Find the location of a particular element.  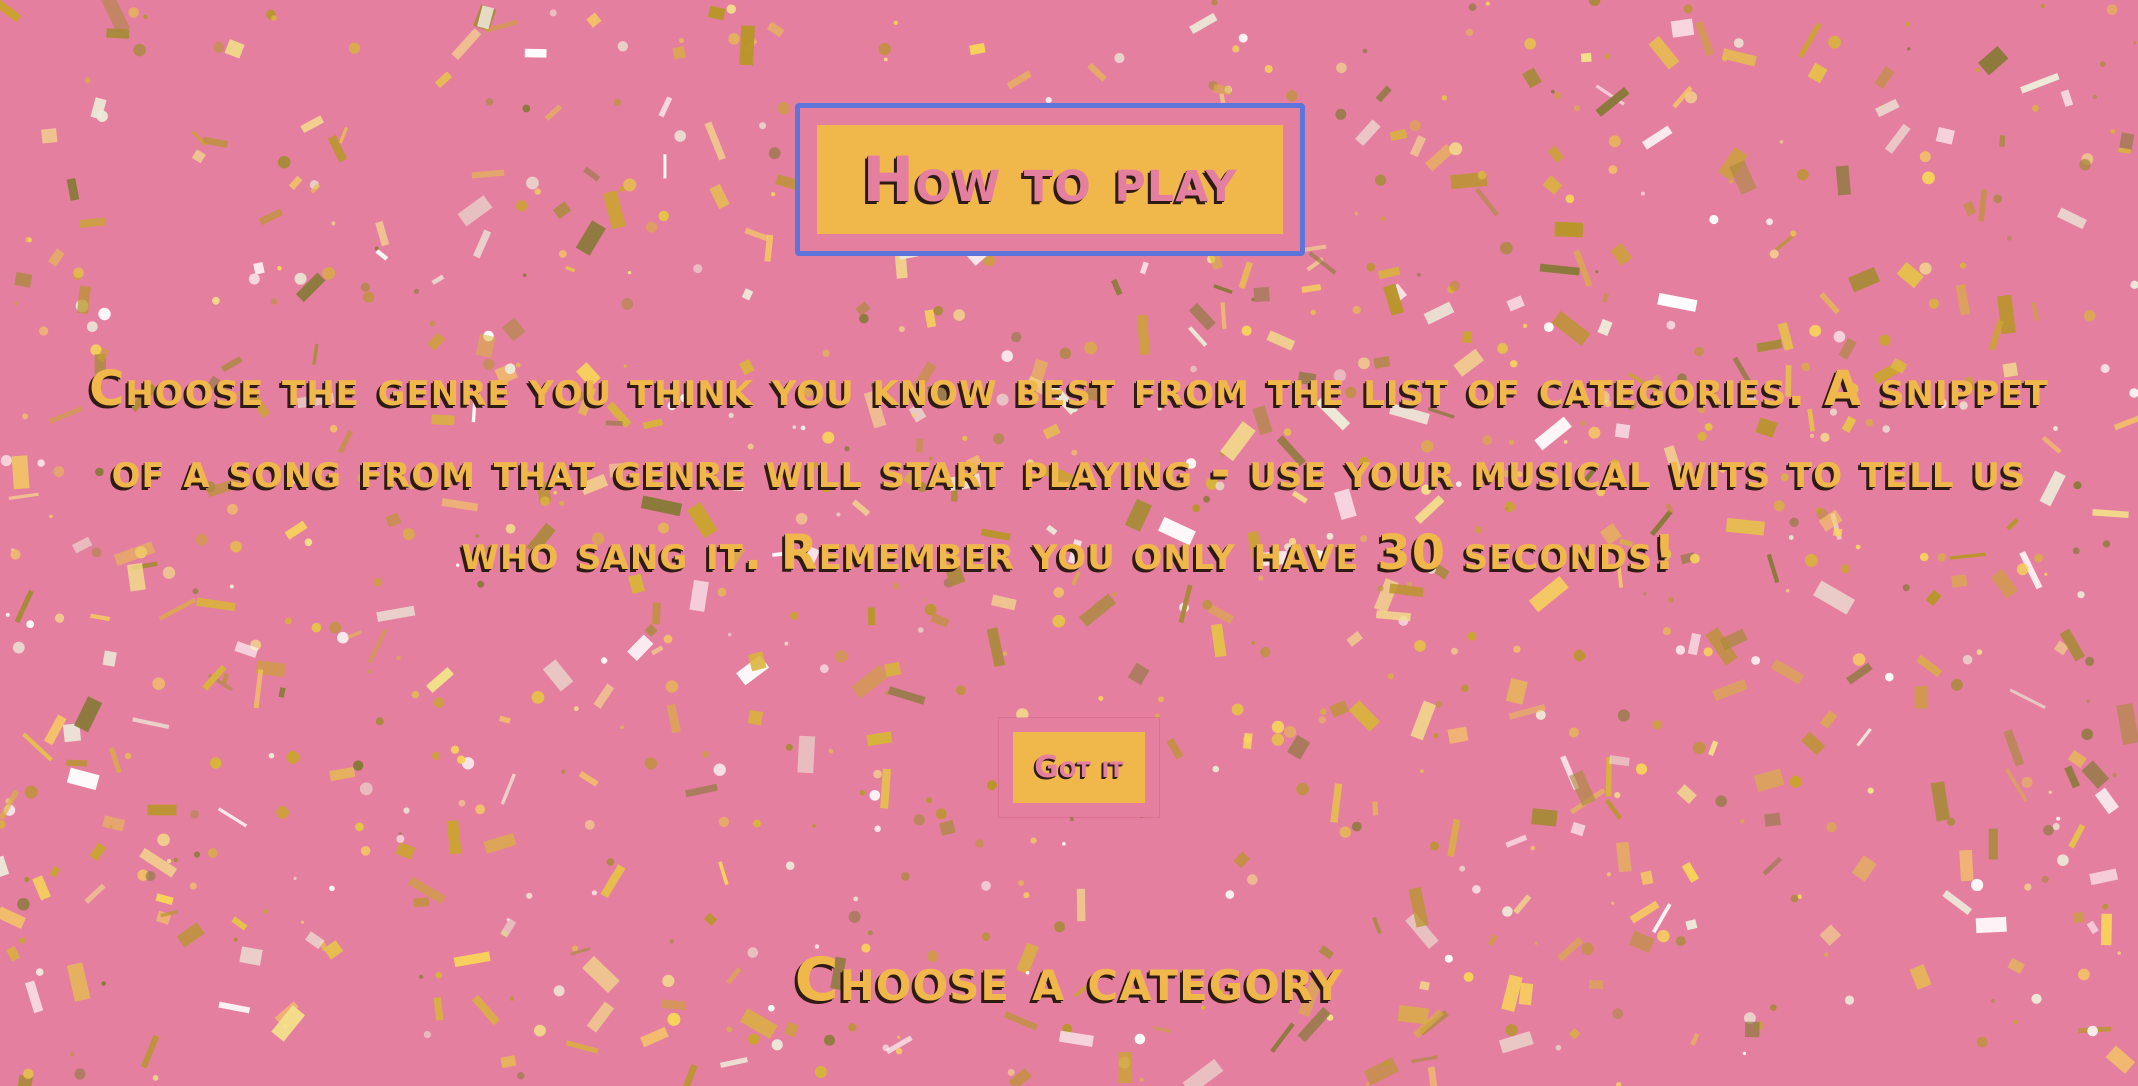

how-to-play-title-frame: How to play is located at coordinates (1050, 179).